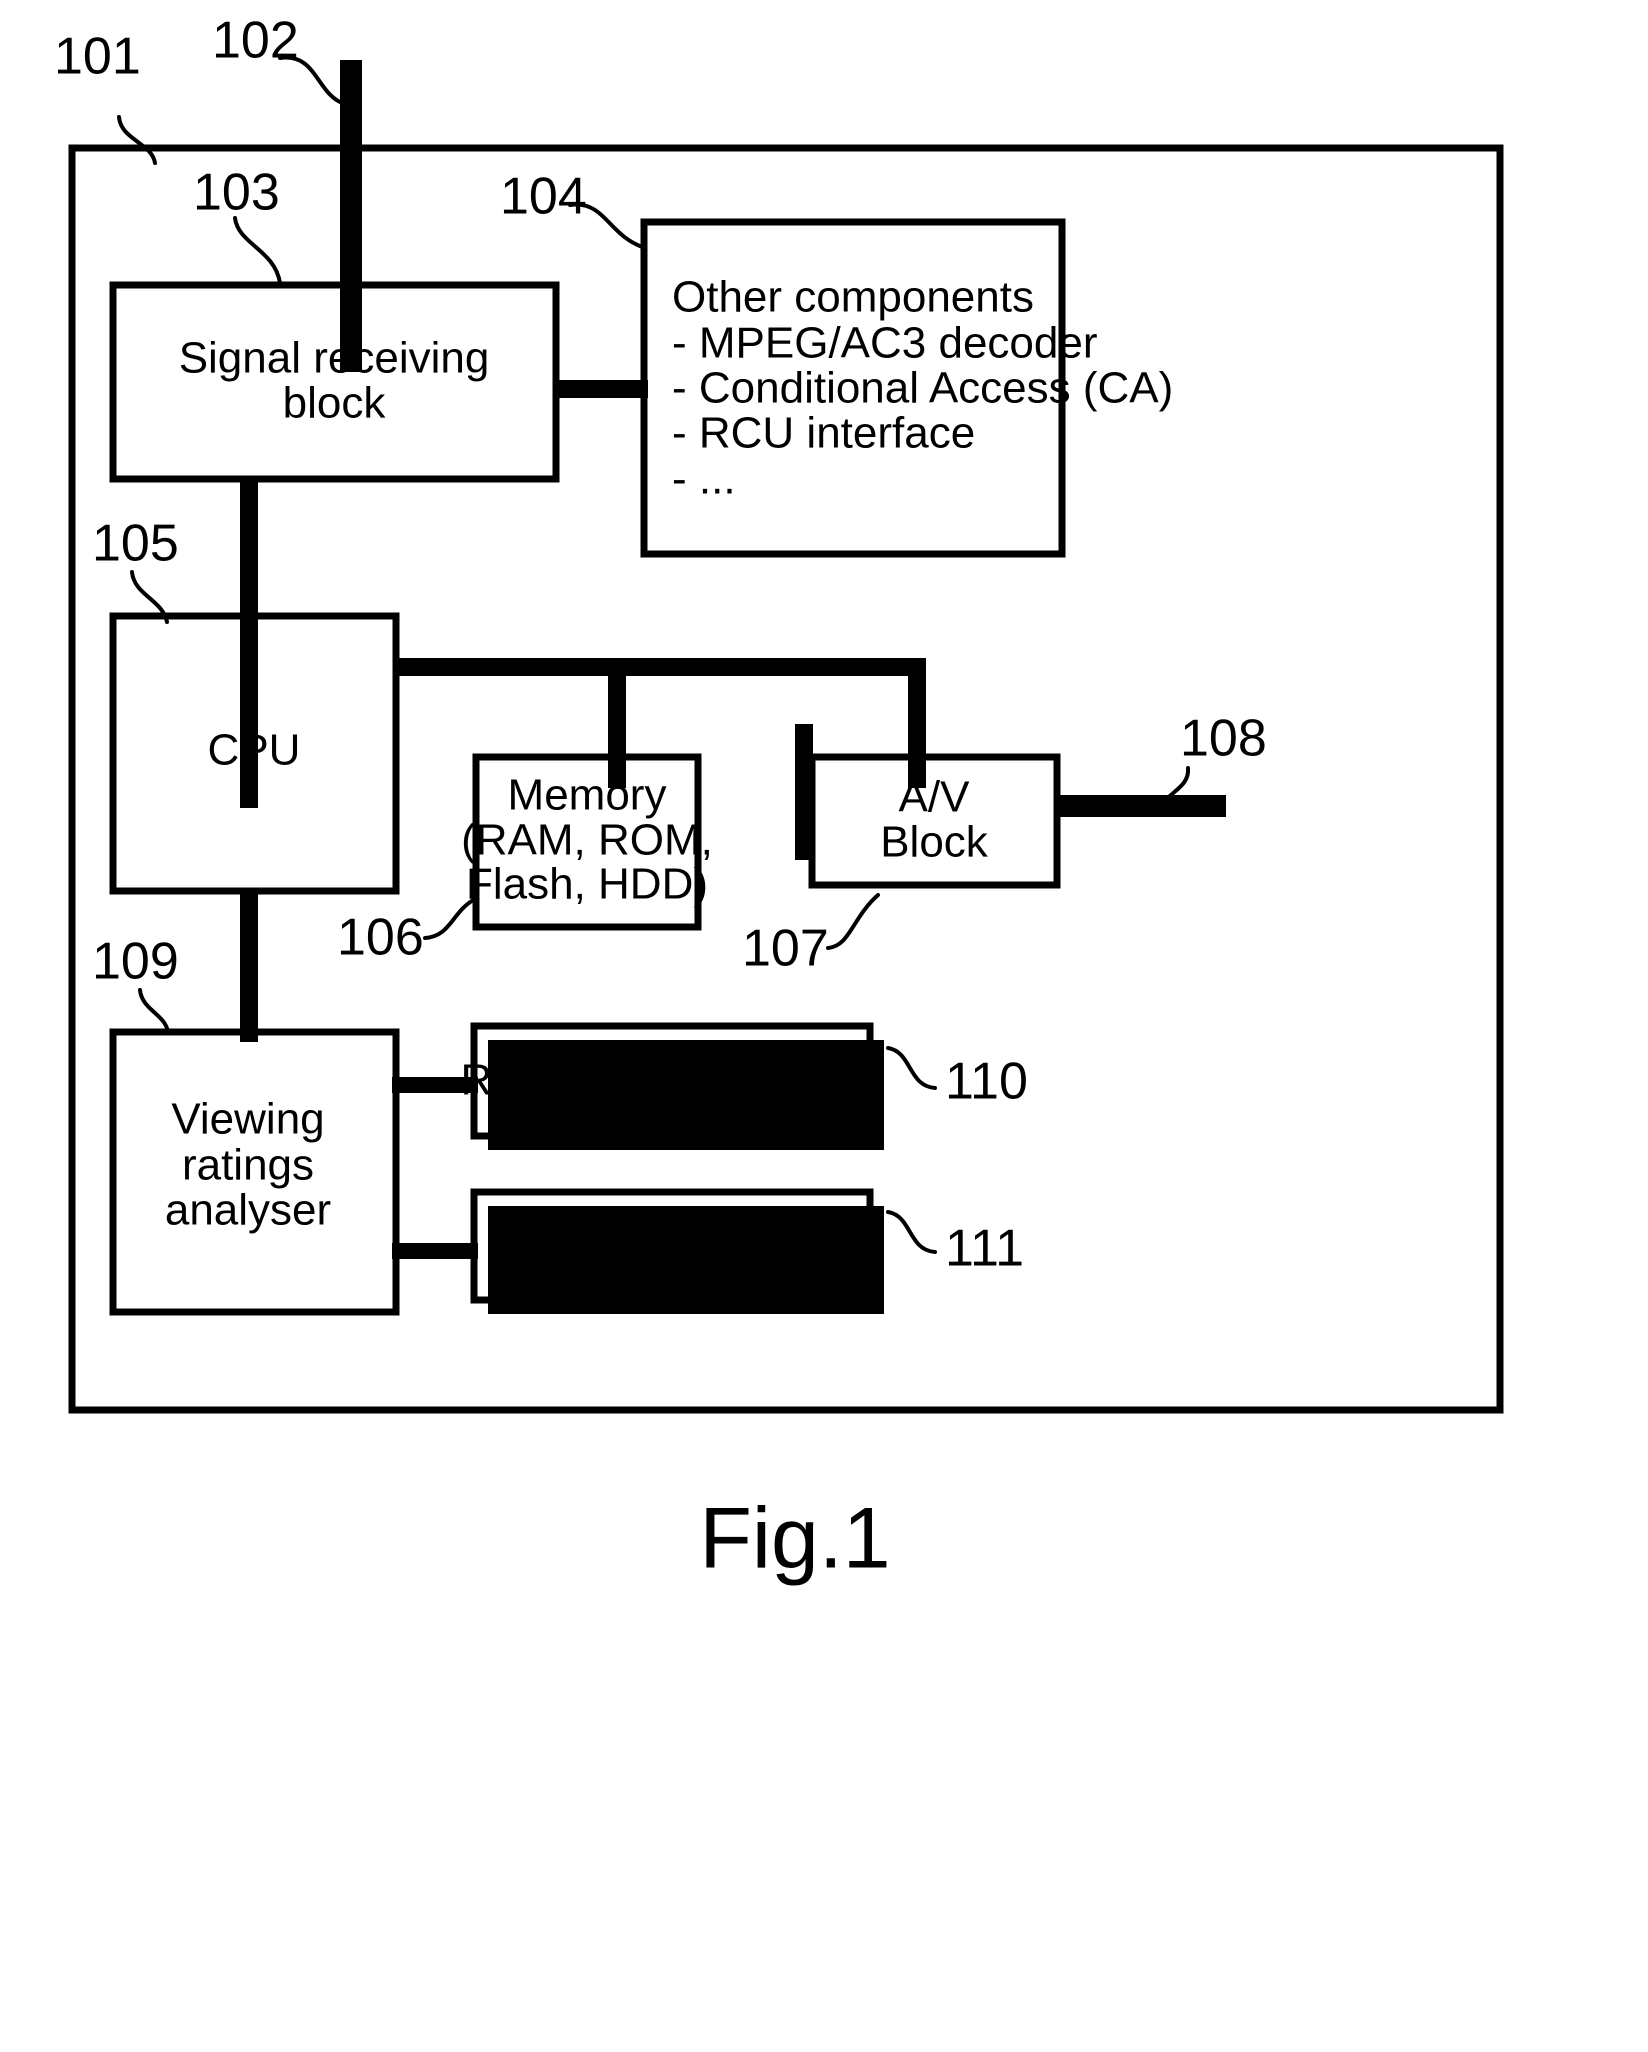  Describe the element at coordinates (984, 1249) in the screenshot. I see `ref-111: 111` at that location.